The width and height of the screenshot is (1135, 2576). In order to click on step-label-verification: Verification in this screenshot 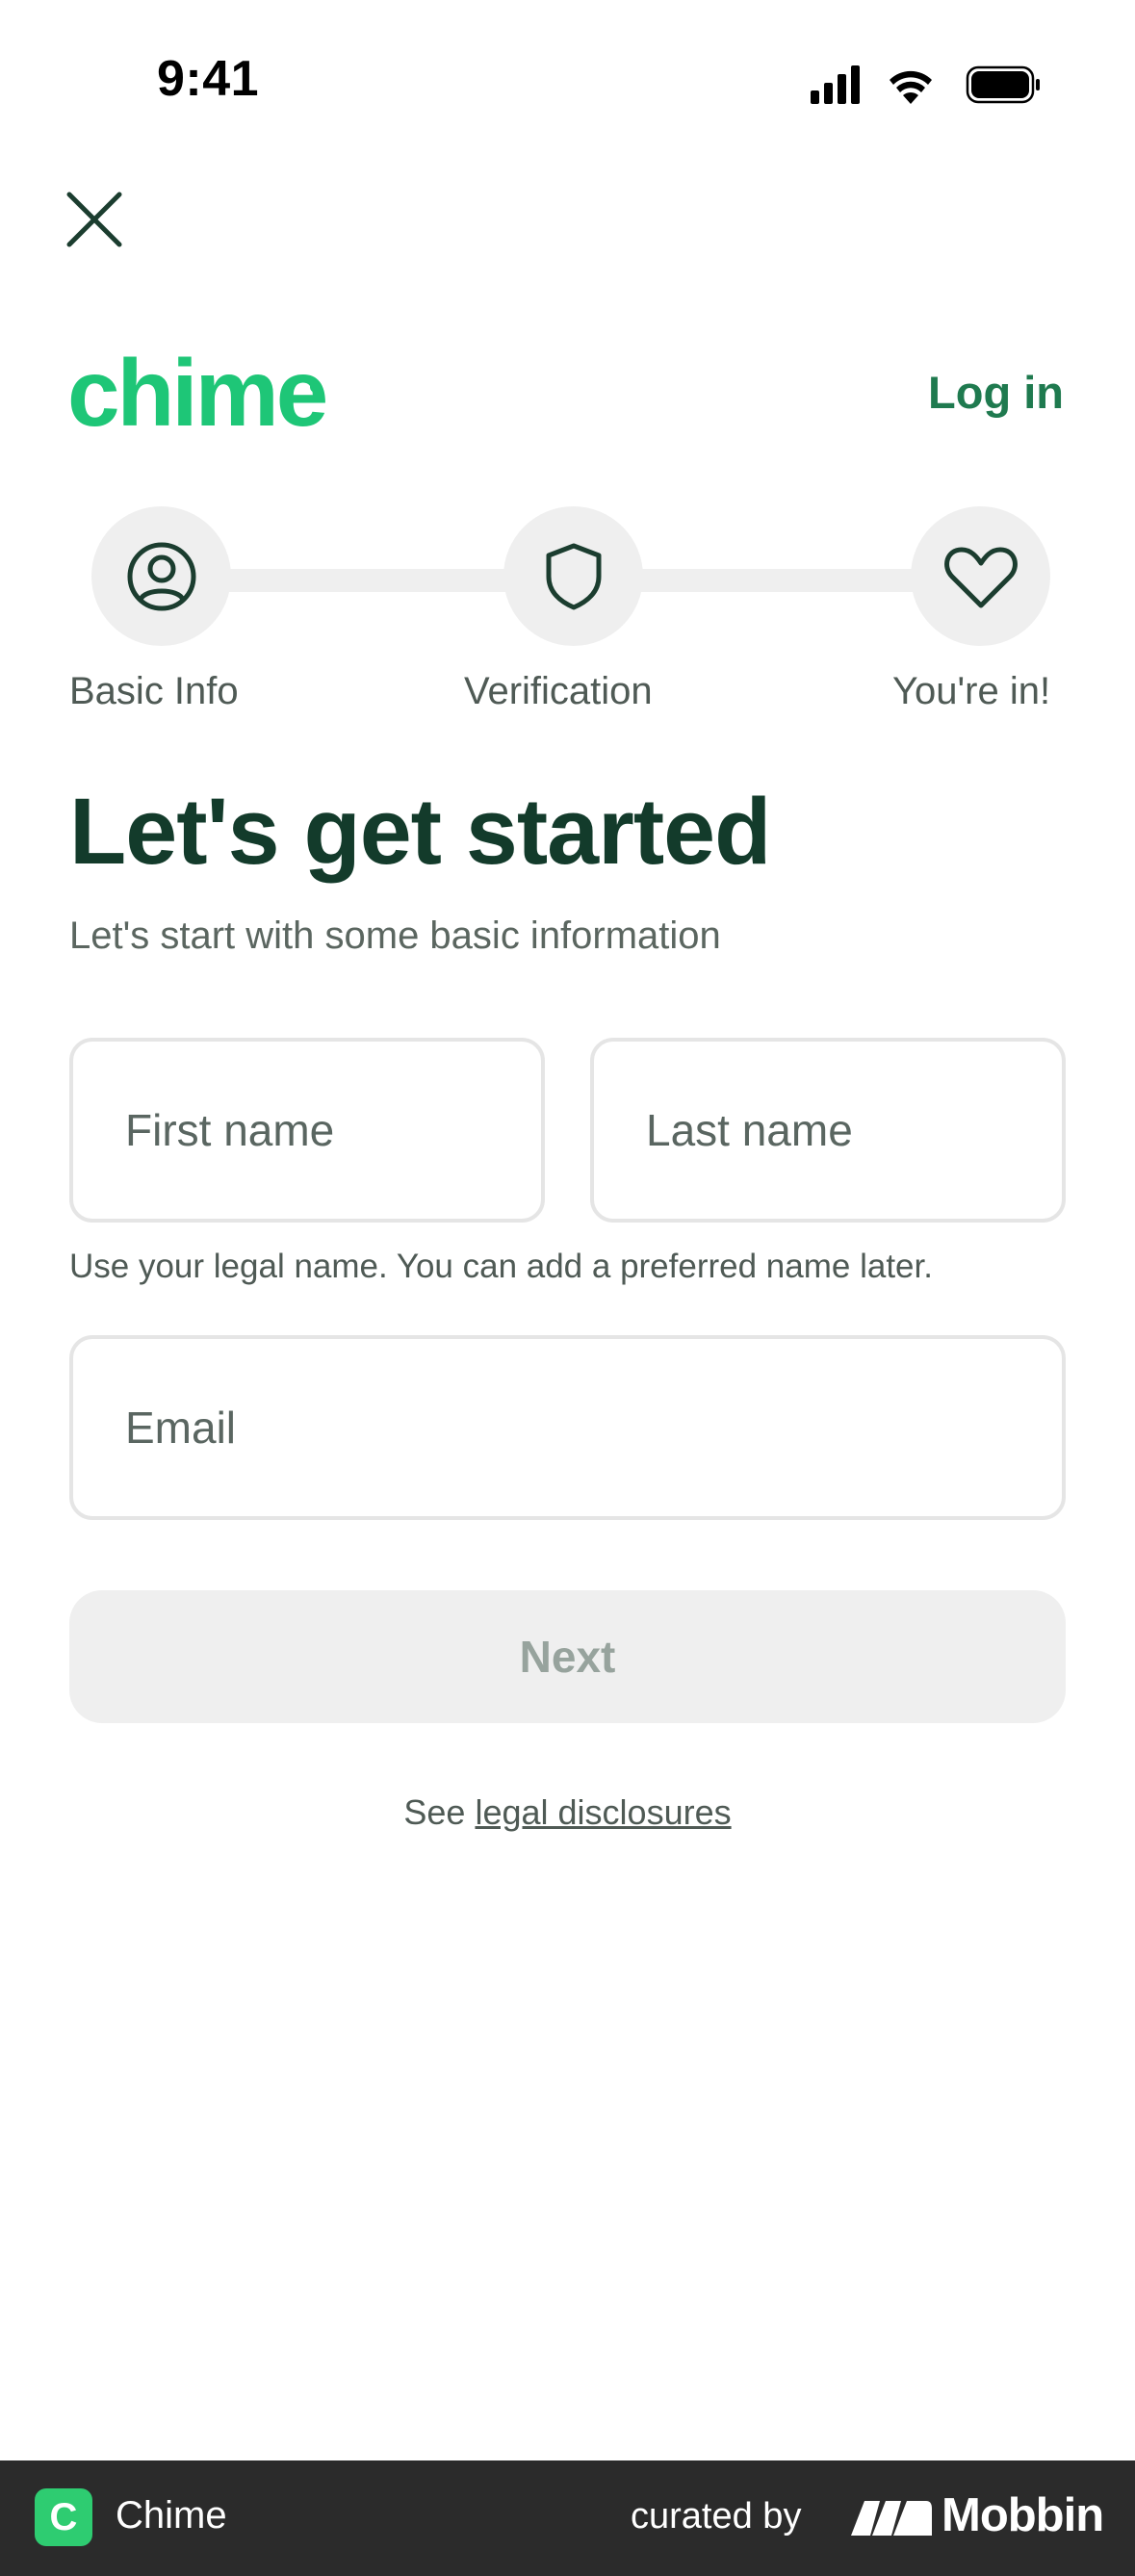, I will do `click(558, 691)`.